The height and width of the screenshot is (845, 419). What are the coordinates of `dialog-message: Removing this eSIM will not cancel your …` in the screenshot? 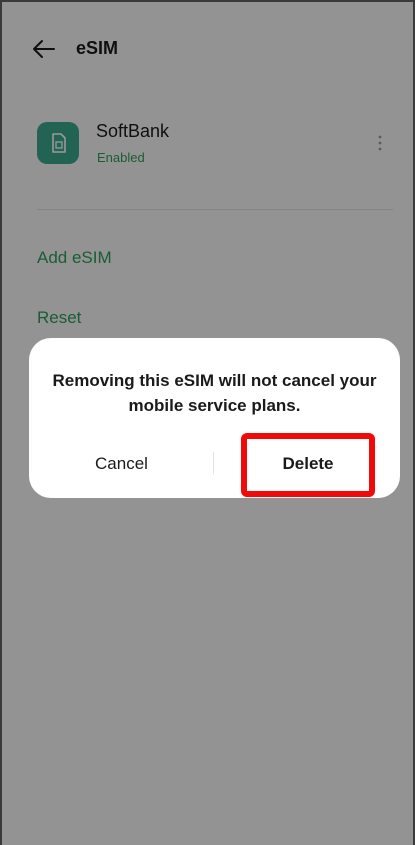 It's located at (214, 393).